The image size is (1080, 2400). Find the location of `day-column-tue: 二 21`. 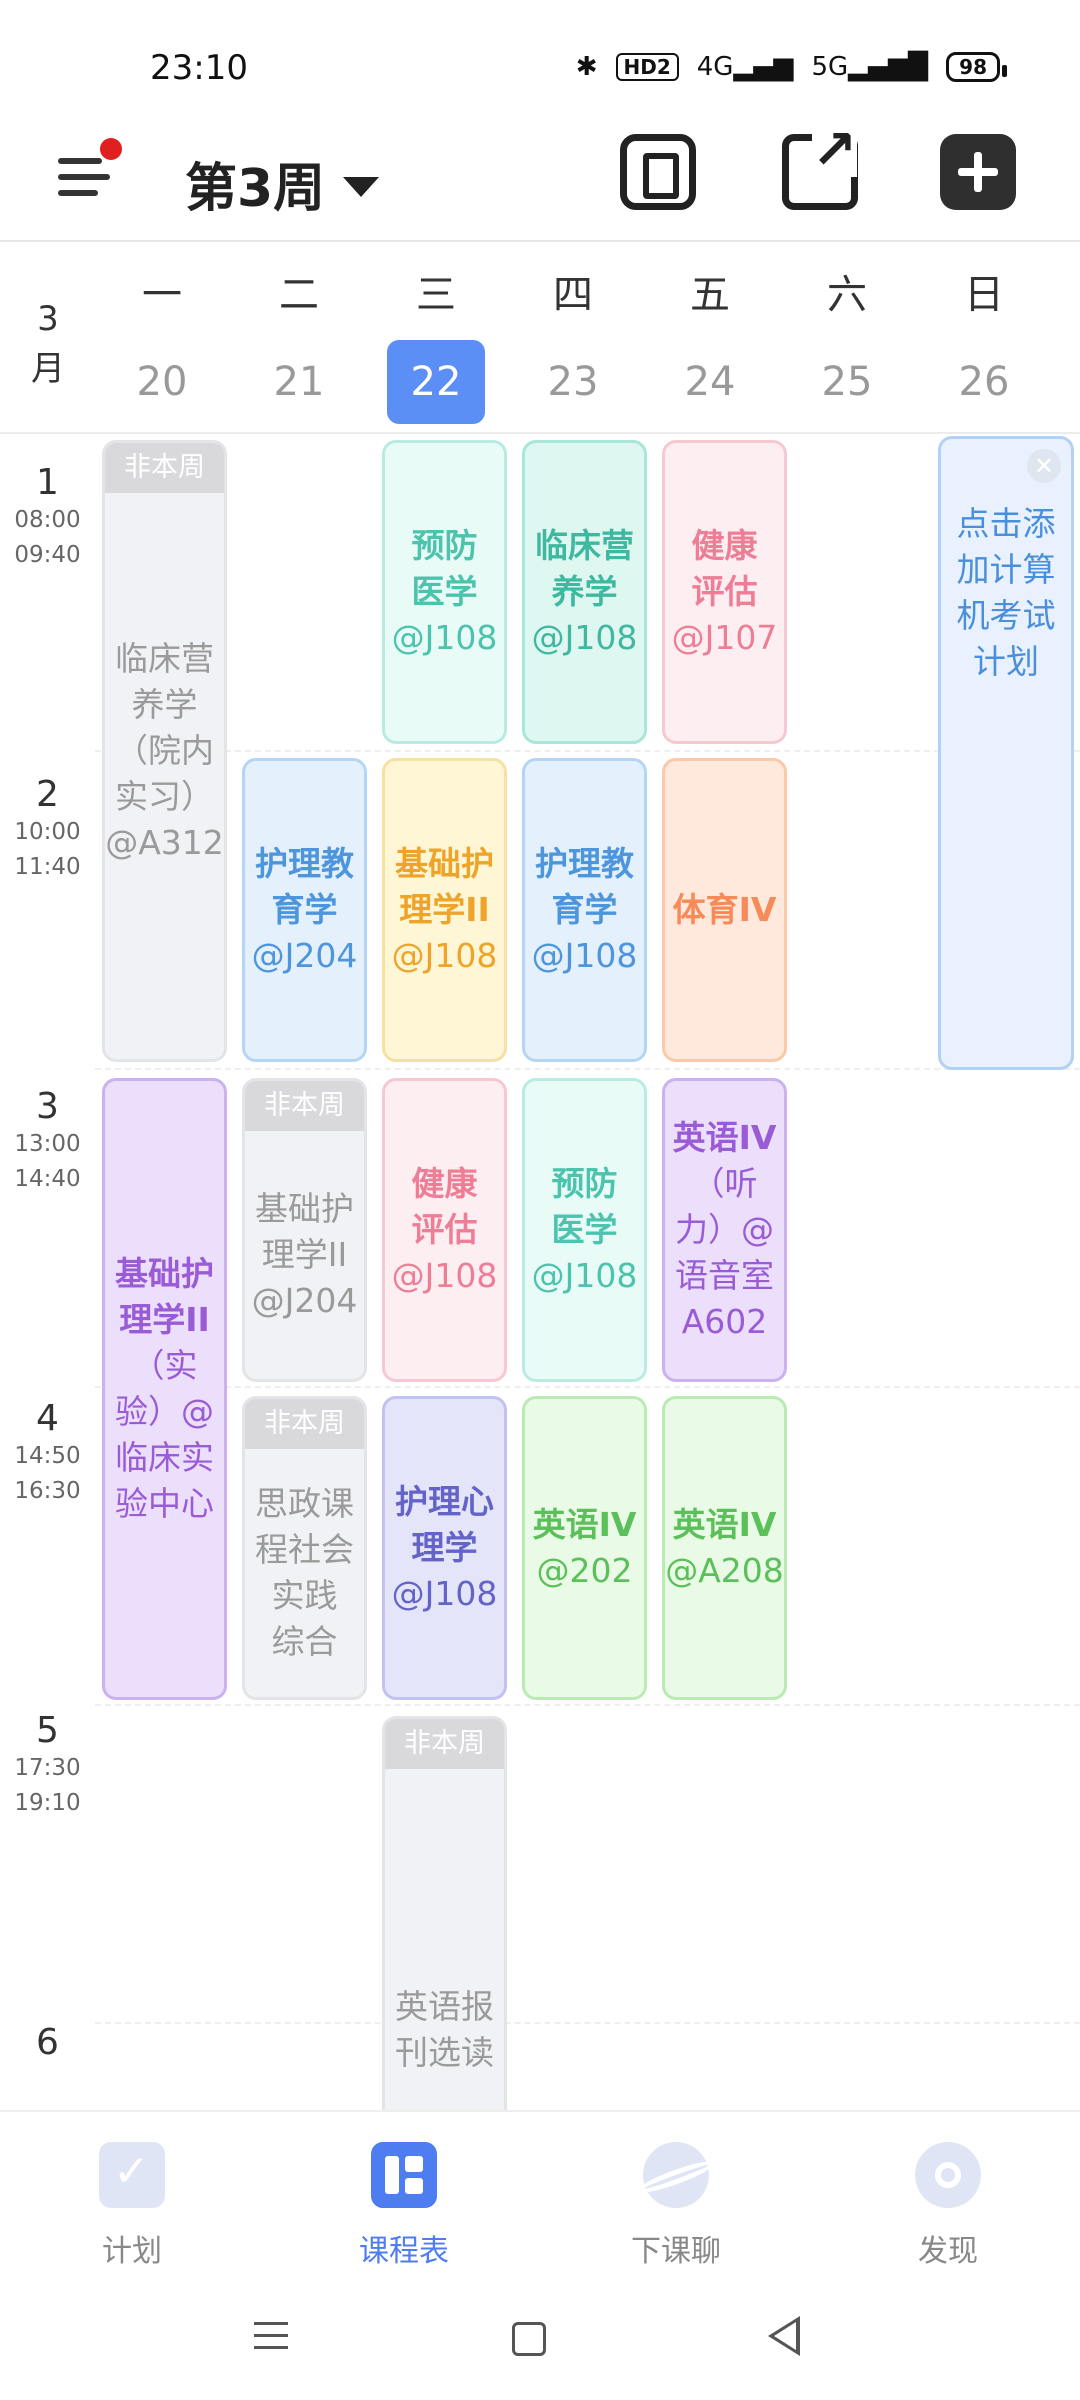

day-column-tue: 二 21 is located at coordinates (299, 343).